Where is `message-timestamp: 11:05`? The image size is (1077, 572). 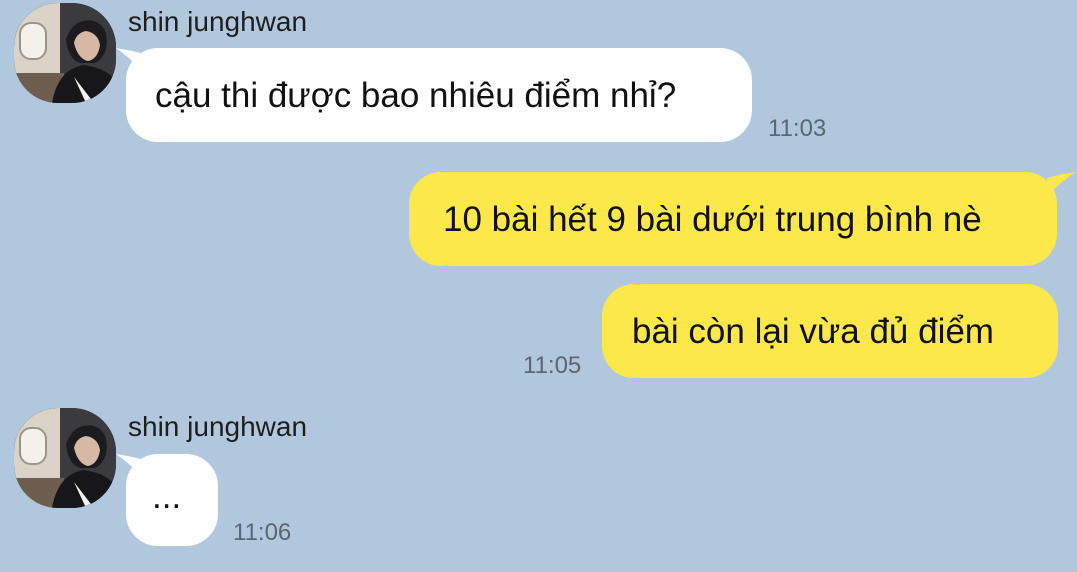
message-timestamp: 11:05 is located at coordinates (552, 365).